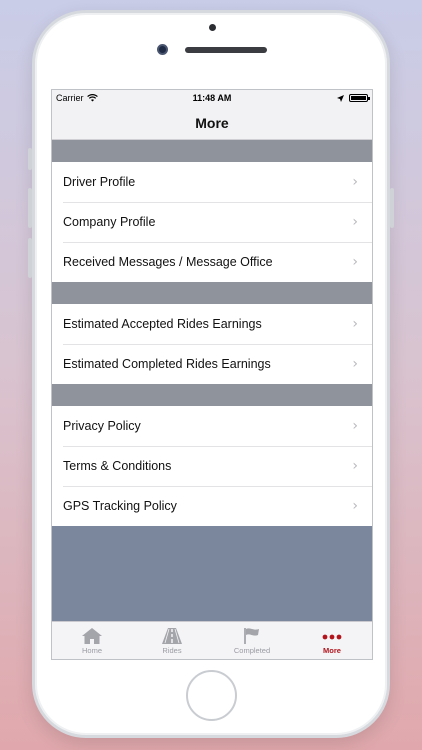 Image resolution: width=422 pixels, height=750 pixels. I want to click on tab-home: Home, so click(92, 640).